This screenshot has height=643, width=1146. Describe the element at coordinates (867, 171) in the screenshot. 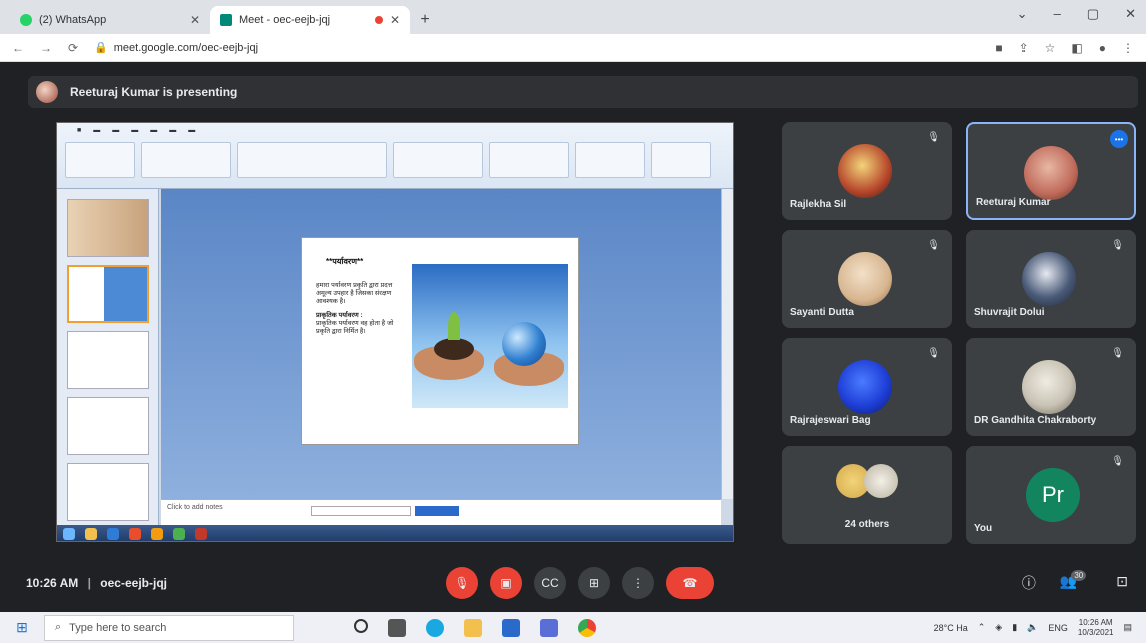

I see `participant-tile: 🎙 Rajlekha Sil` at that location.